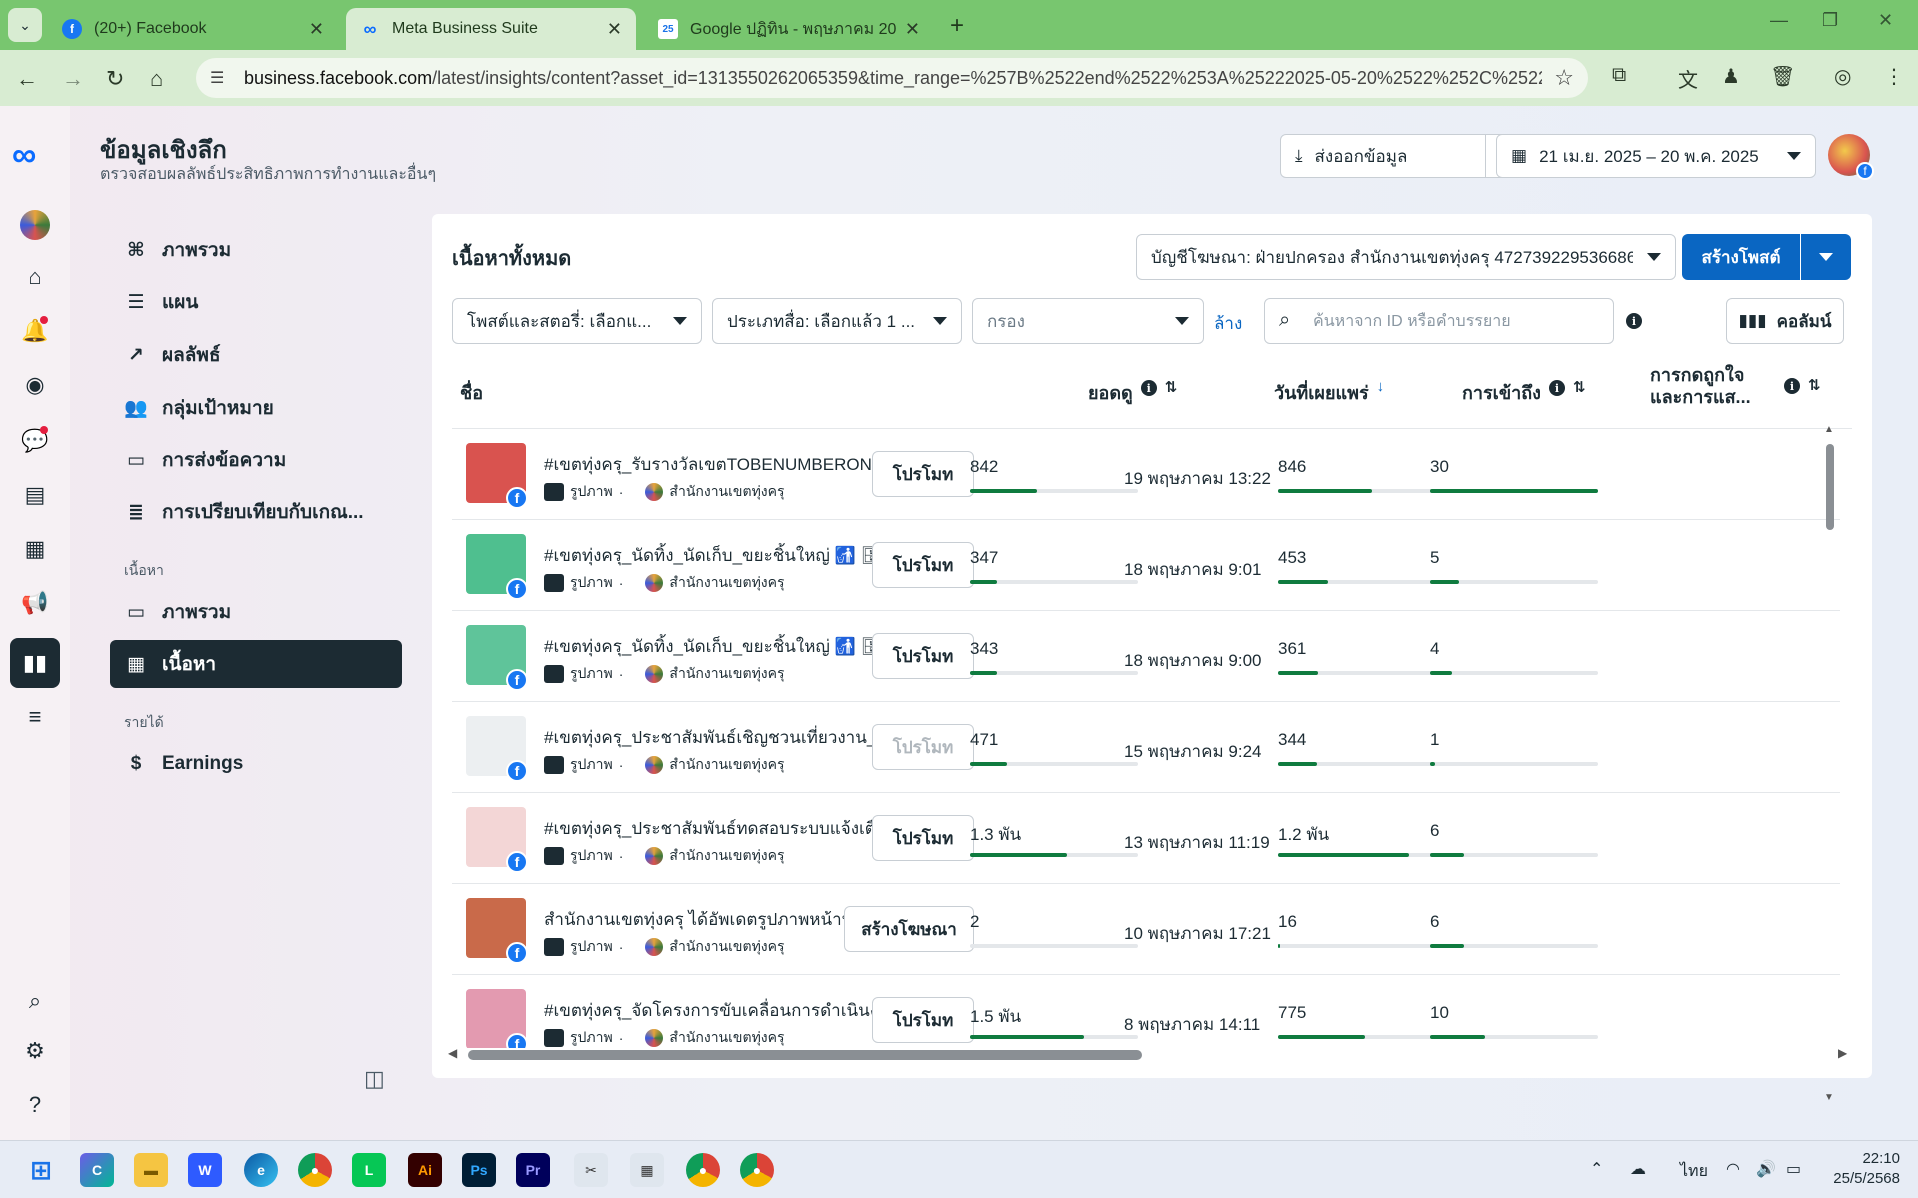 The height and width of the screenshot is (1198, 1918). I want to click on insights-bar-chart-icon: ▮▮, so click(35, 663).